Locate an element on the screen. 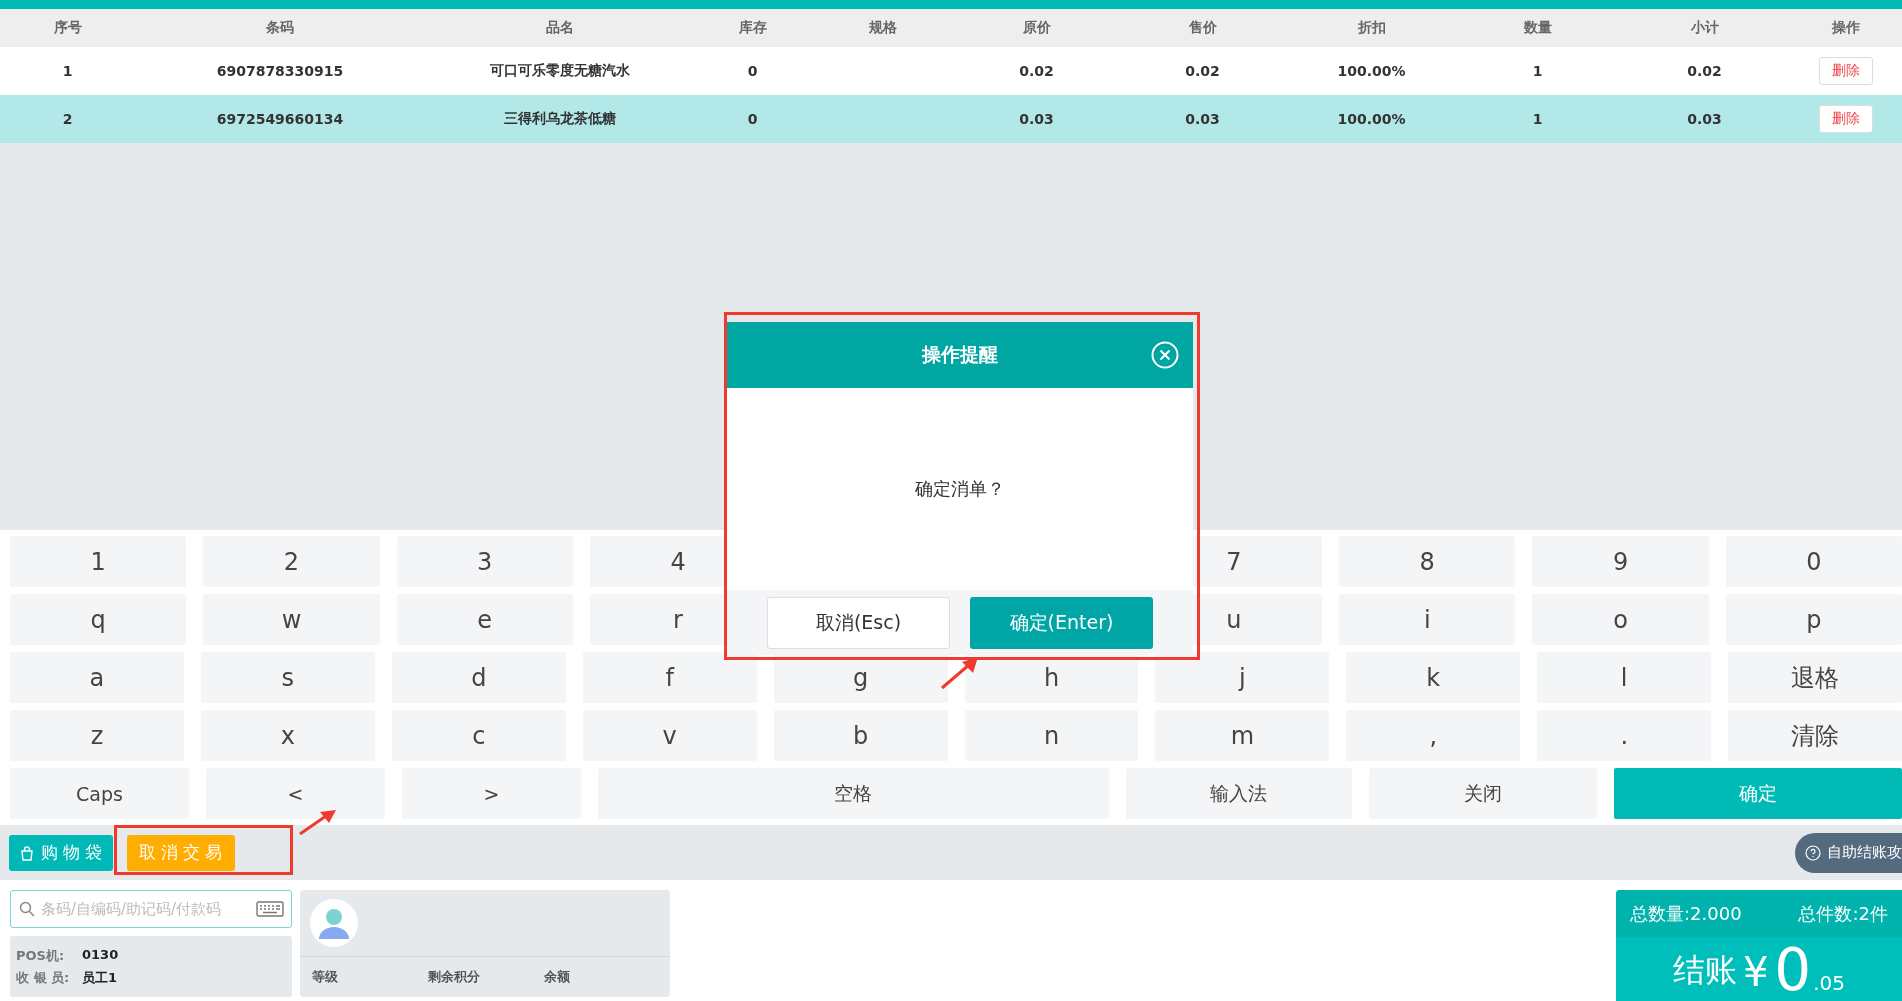  keyboard-key: 8 is located at coordinates (1427, 561).